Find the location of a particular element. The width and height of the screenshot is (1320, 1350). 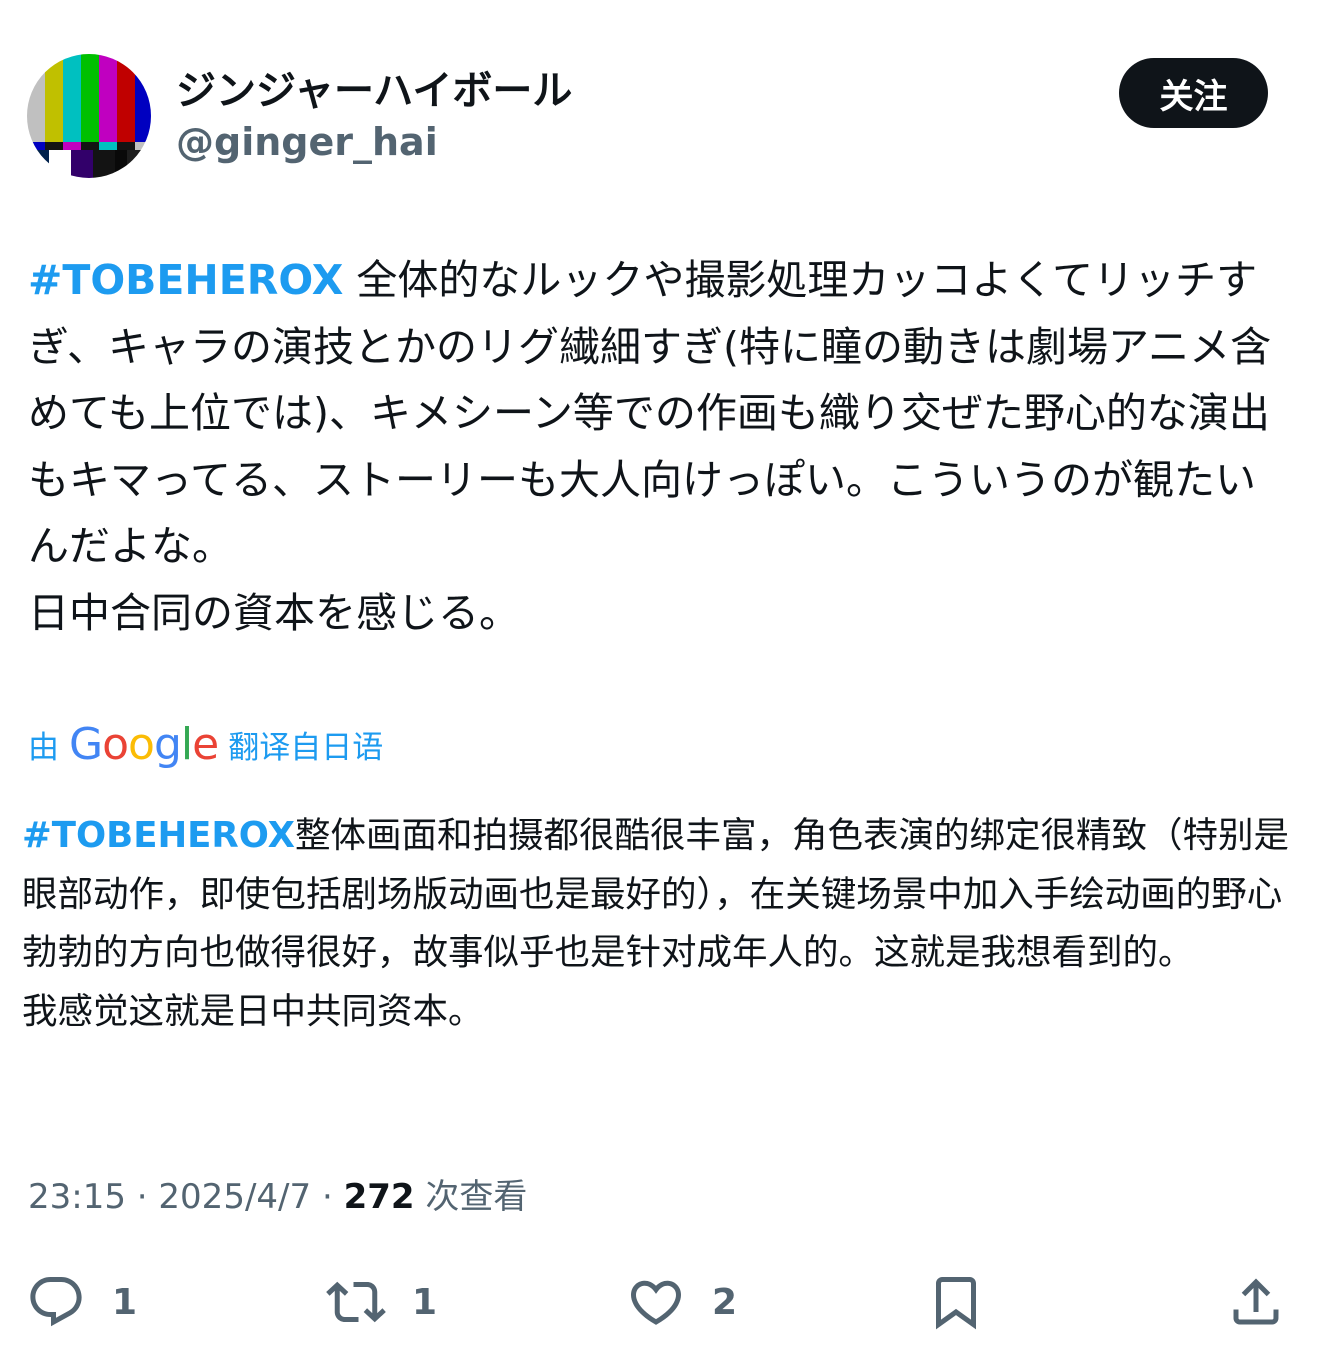

user-handle: @ginger_hai is located at coordinates (307, 142).